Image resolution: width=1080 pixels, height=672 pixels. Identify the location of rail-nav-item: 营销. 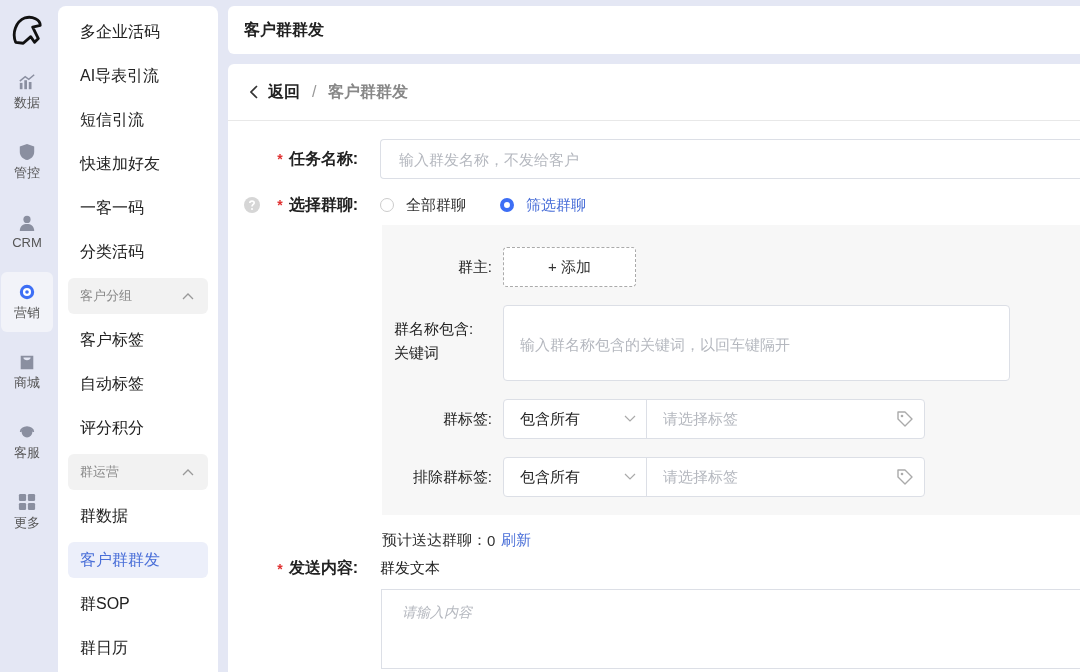
(27, 302).